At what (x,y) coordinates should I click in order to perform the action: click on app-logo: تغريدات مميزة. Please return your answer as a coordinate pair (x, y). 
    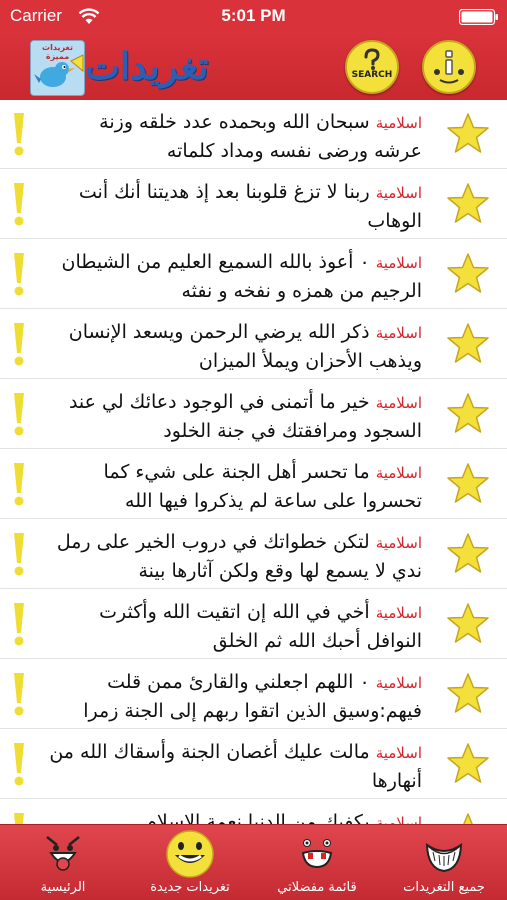
    Looking at the image, I should click on (57, 68).